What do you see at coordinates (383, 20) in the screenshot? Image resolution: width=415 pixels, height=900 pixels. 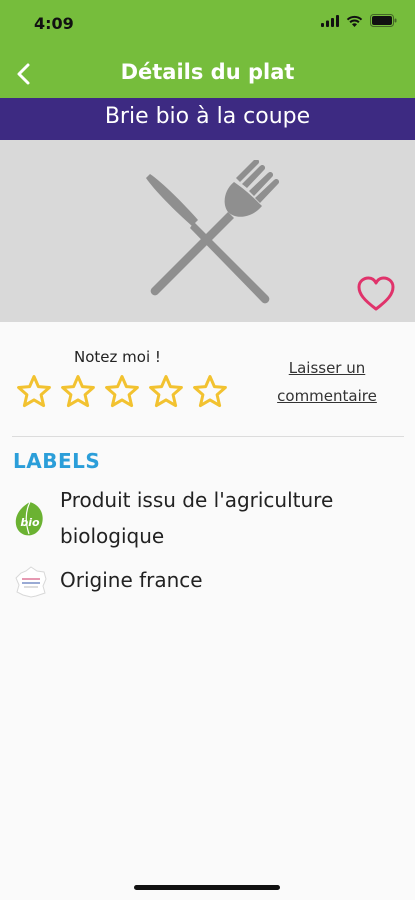 I see `battery-icon` at bounding box center [383, 20].